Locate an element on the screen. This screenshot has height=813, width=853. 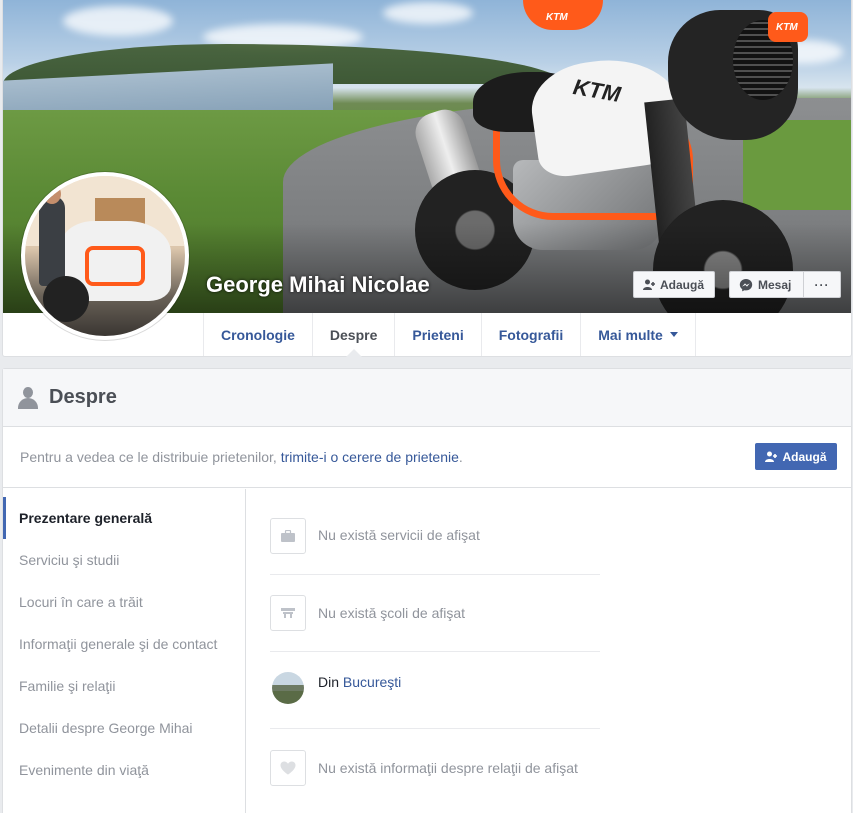
message-label: Mesaj is located at coordinates (775, 284).